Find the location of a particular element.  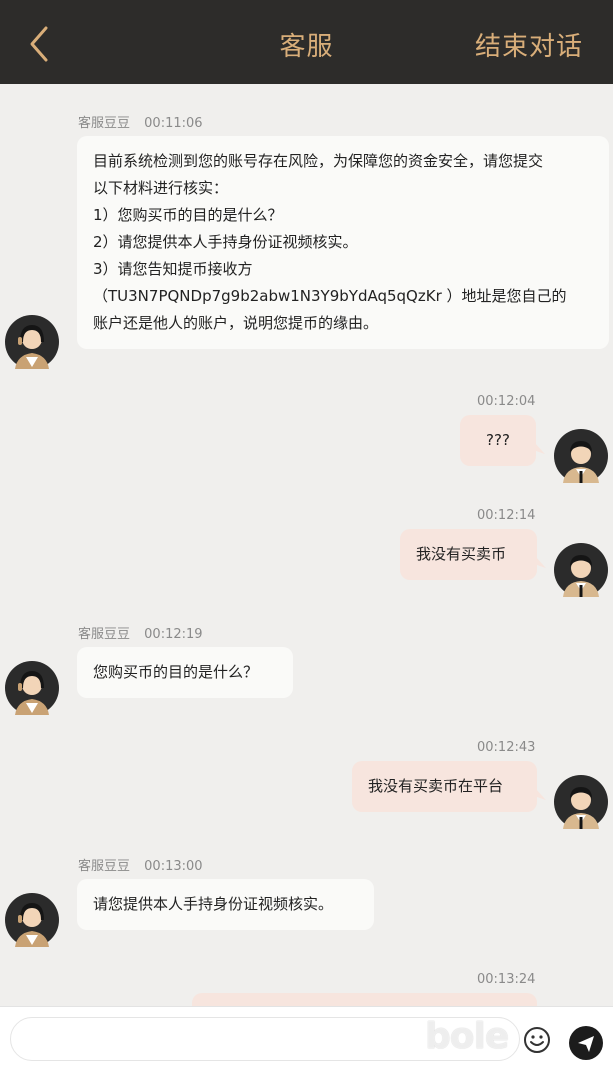

message-line: 您购买币的目的是什么？ is located at coordinates (176, 672).